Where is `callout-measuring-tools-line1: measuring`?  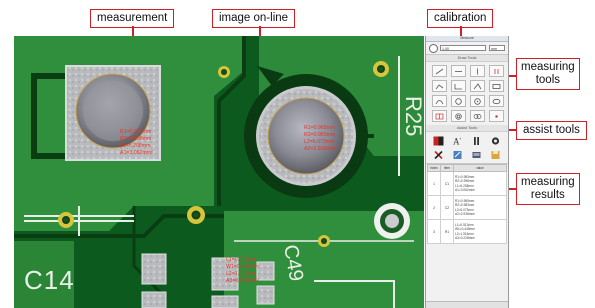
callout-measuring-tools-line1: measuring is located at coordinates (548, 67).